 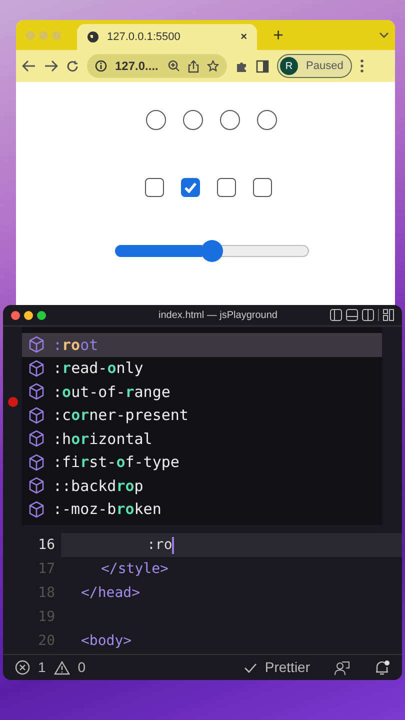 I want to click on slider-thumb, so click(x=211, y=251).